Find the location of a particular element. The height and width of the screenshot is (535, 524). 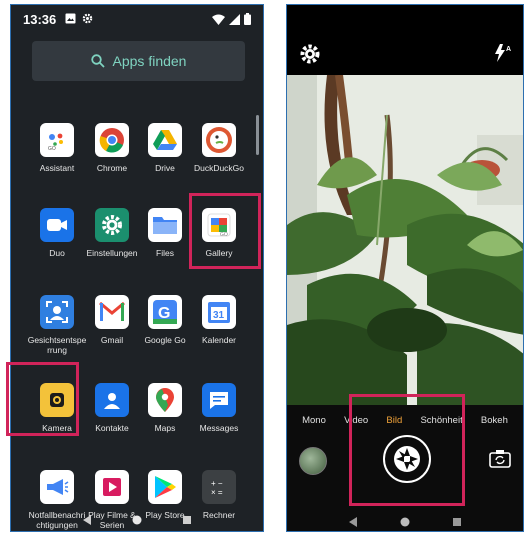

app-kalender: 31 Kalender is located at coordinates (219, 320).